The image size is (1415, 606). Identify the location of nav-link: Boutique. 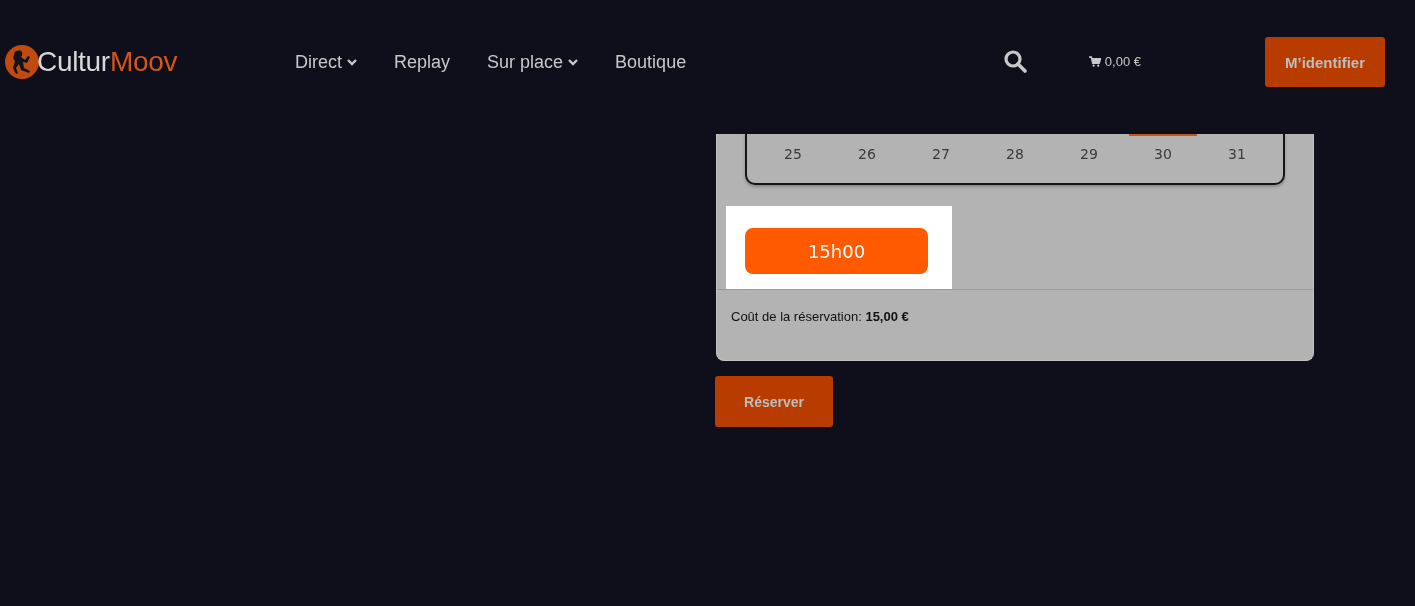
(651, 62).